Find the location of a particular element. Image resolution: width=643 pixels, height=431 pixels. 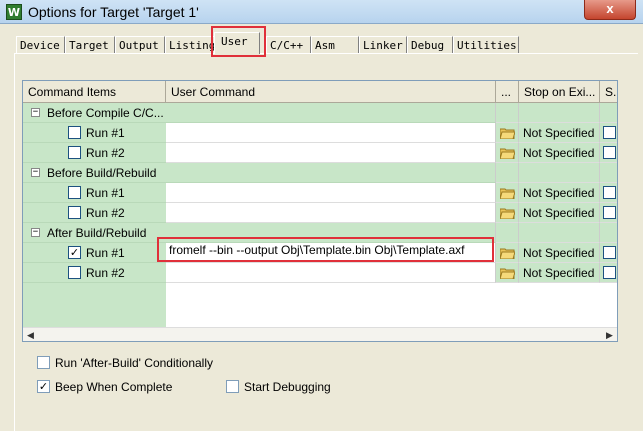

horizontal-scrollbar: ◀ ▶ is located at coordinates (320, 334).